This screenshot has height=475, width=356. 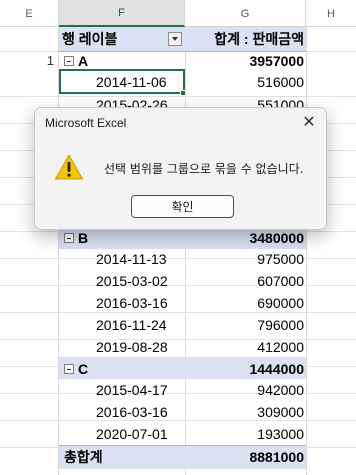 I want to click on column-header-bar: E F G H, so click(x=178, y=13).